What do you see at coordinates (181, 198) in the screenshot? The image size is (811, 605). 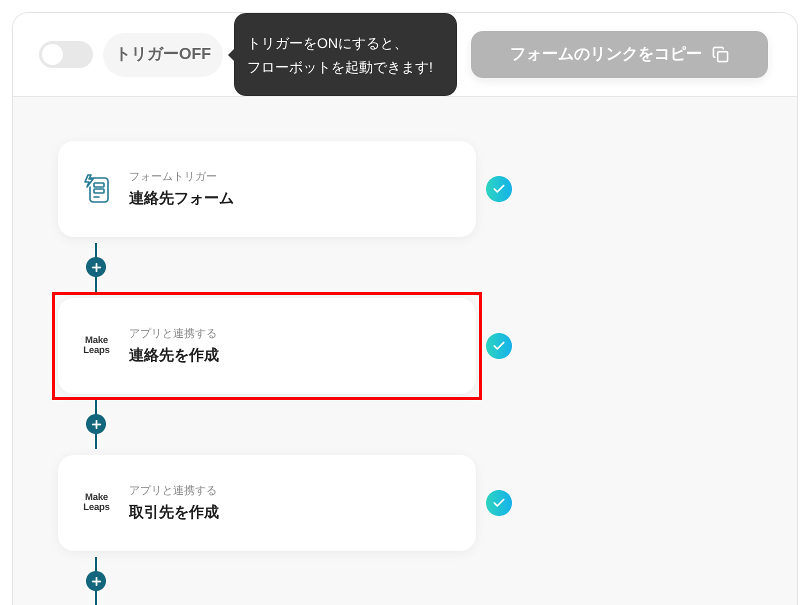 I see `step-title: 連絡先フォーム` at bounding box center [181, 198].